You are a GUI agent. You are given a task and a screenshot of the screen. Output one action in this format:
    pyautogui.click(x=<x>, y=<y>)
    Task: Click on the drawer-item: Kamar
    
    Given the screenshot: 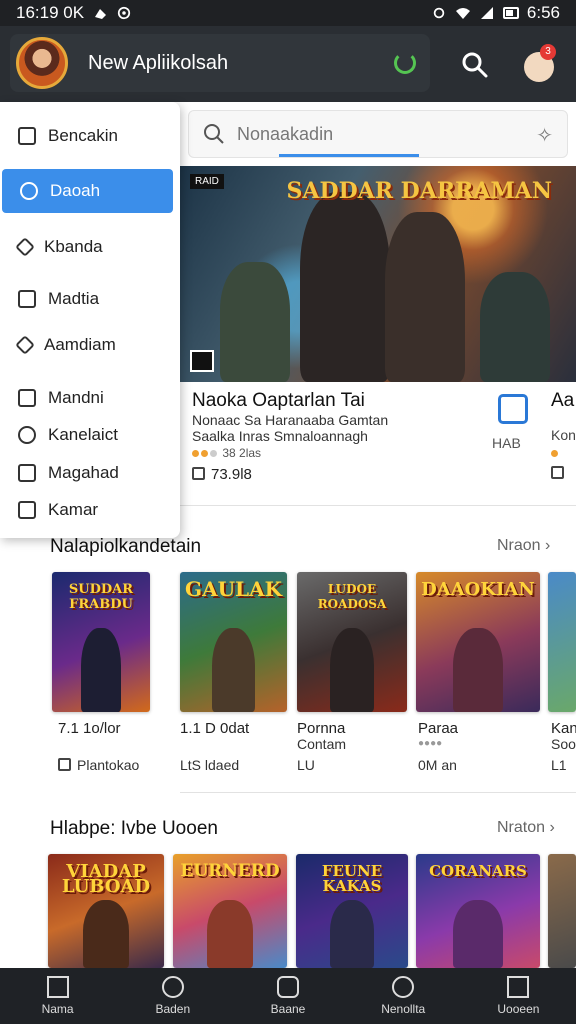 What is the action you would take?
    pyautogui.click(x=90, y=510)
    